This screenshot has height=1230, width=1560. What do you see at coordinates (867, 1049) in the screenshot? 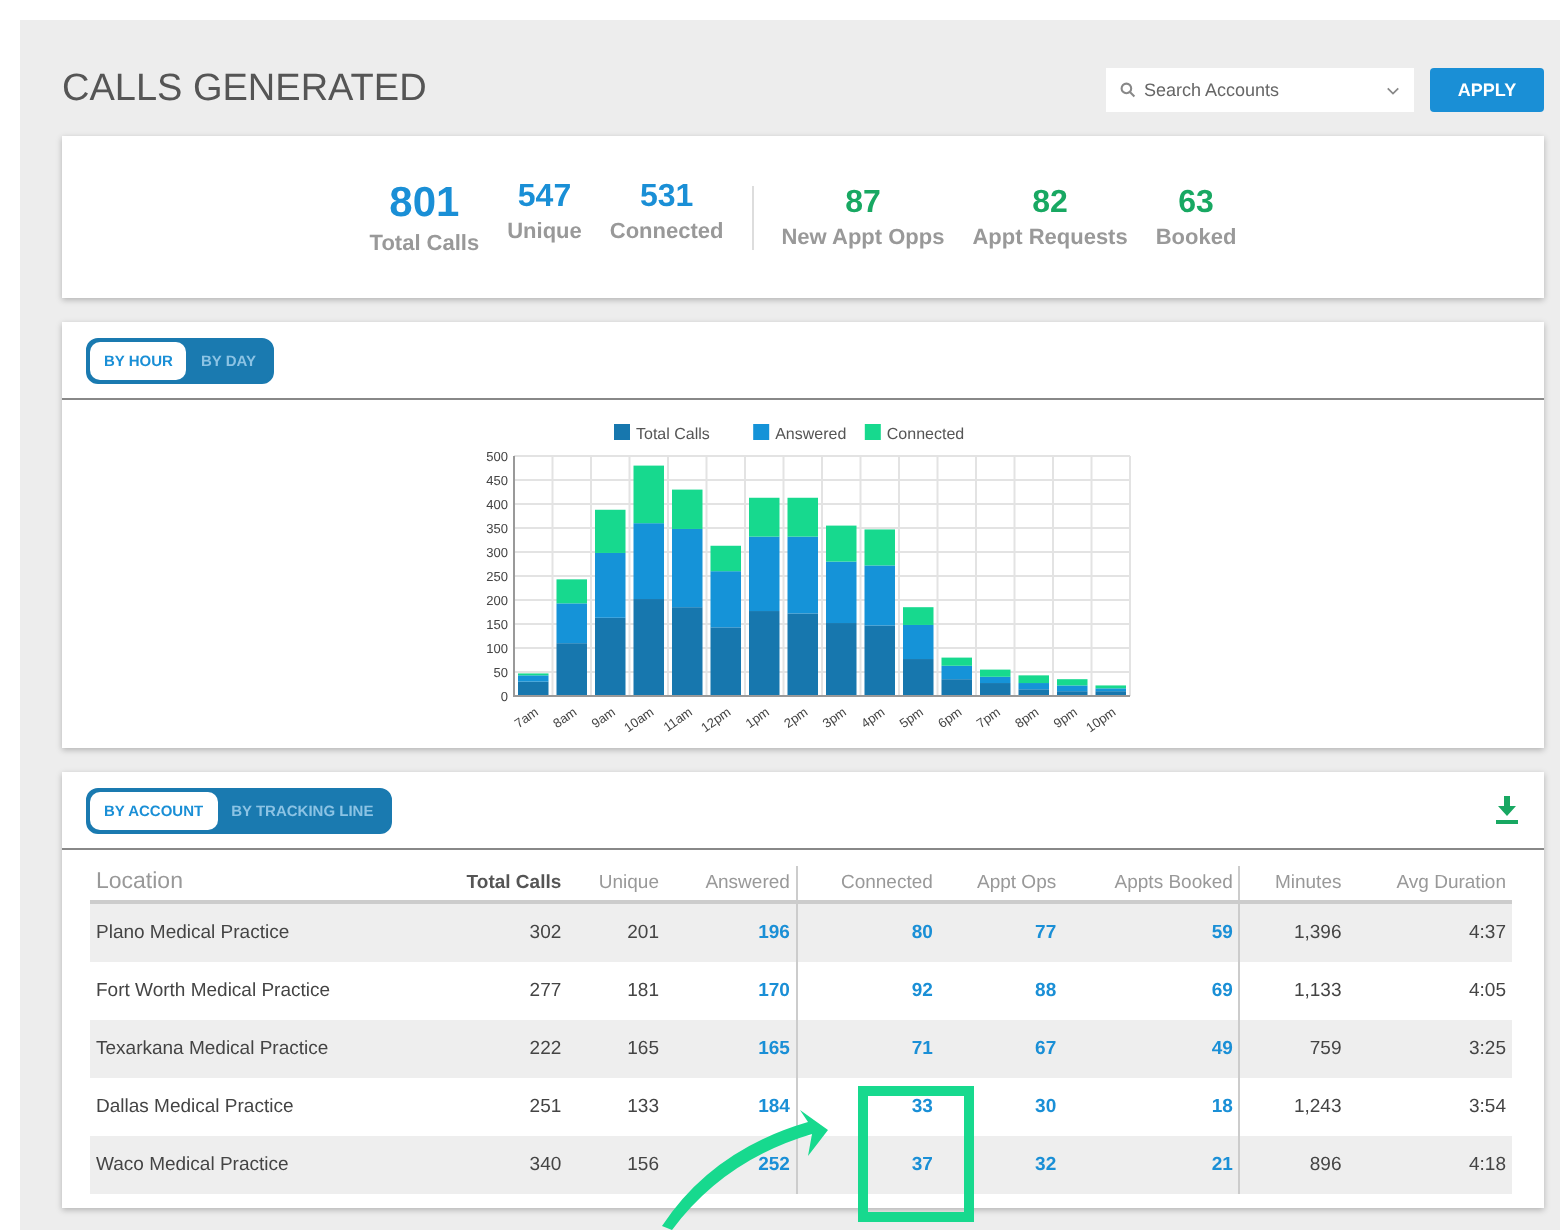
I see `table-link: 71` at bounding box center [867, 1049].